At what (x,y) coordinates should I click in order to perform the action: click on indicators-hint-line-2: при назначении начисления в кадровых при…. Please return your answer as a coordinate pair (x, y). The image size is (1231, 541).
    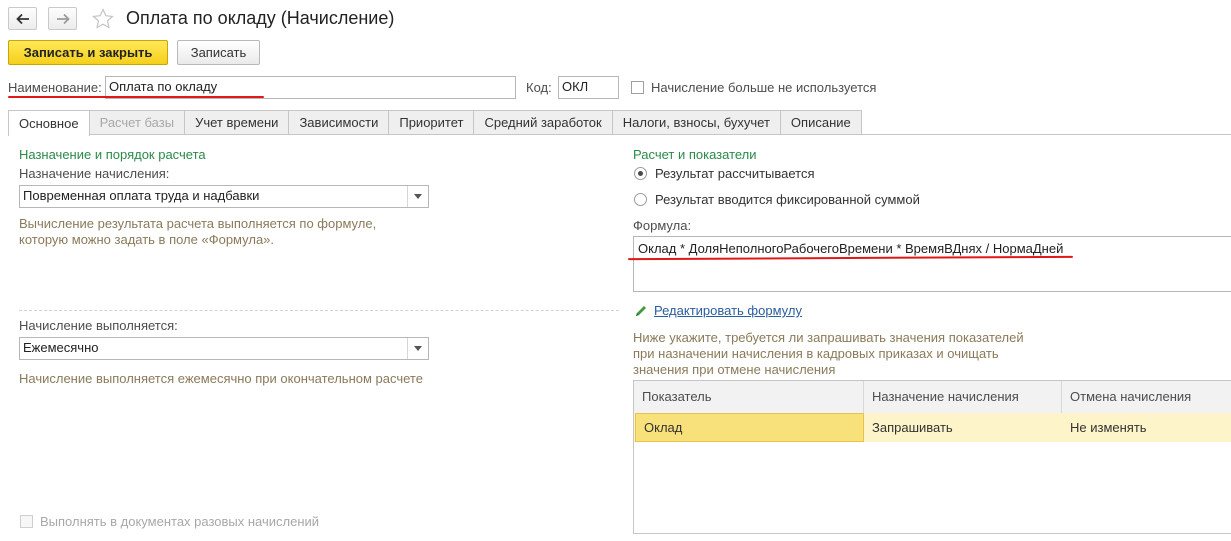
    Looking at the image, I should click on (816, 353).